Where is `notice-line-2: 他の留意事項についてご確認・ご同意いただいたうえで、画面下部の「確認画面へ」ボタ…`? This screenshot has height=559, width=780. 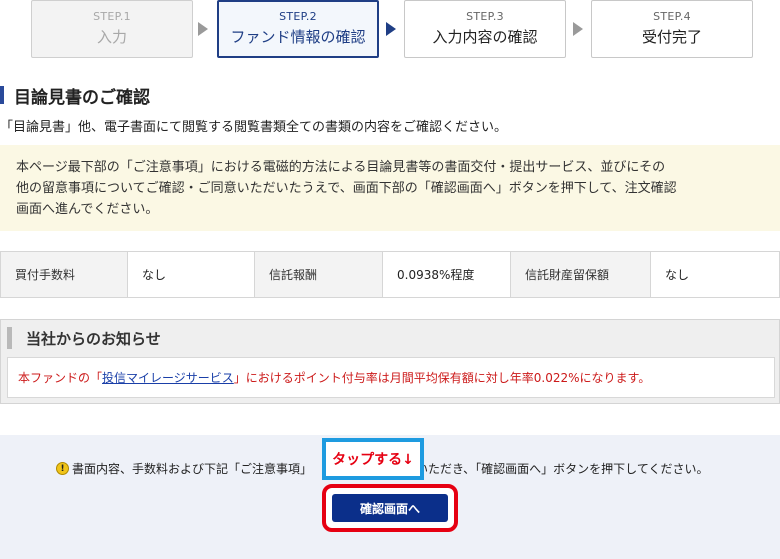 notice-line-2: 他の留意事項についてご確認・ご同意いただいたうえで、画面下部の「確認画面へ」ボタ… is located at coordinates (346, 188).